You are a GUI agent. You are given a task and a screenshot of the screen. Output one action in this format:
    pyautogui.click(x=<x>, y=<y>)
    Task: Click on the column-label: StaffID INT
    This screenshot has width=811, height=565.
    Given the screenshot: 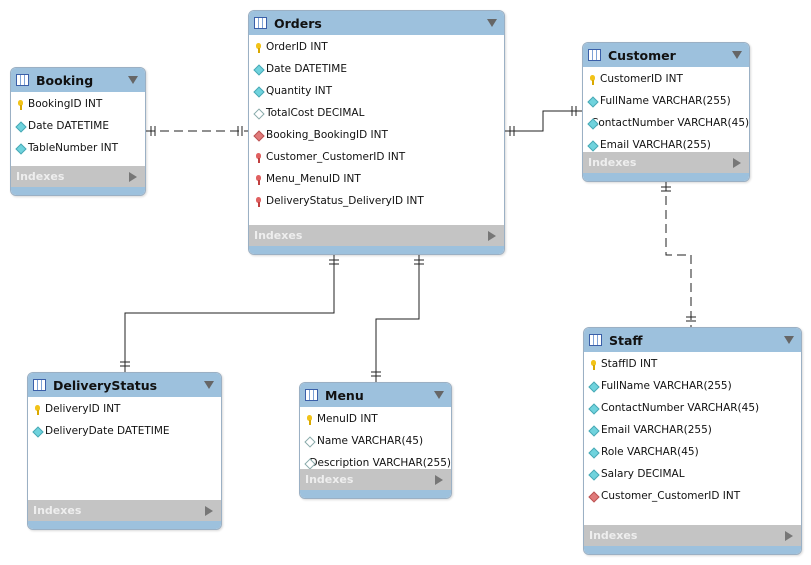 What is the action you would take?
    pyautogui.click(x=629, y=364)
    